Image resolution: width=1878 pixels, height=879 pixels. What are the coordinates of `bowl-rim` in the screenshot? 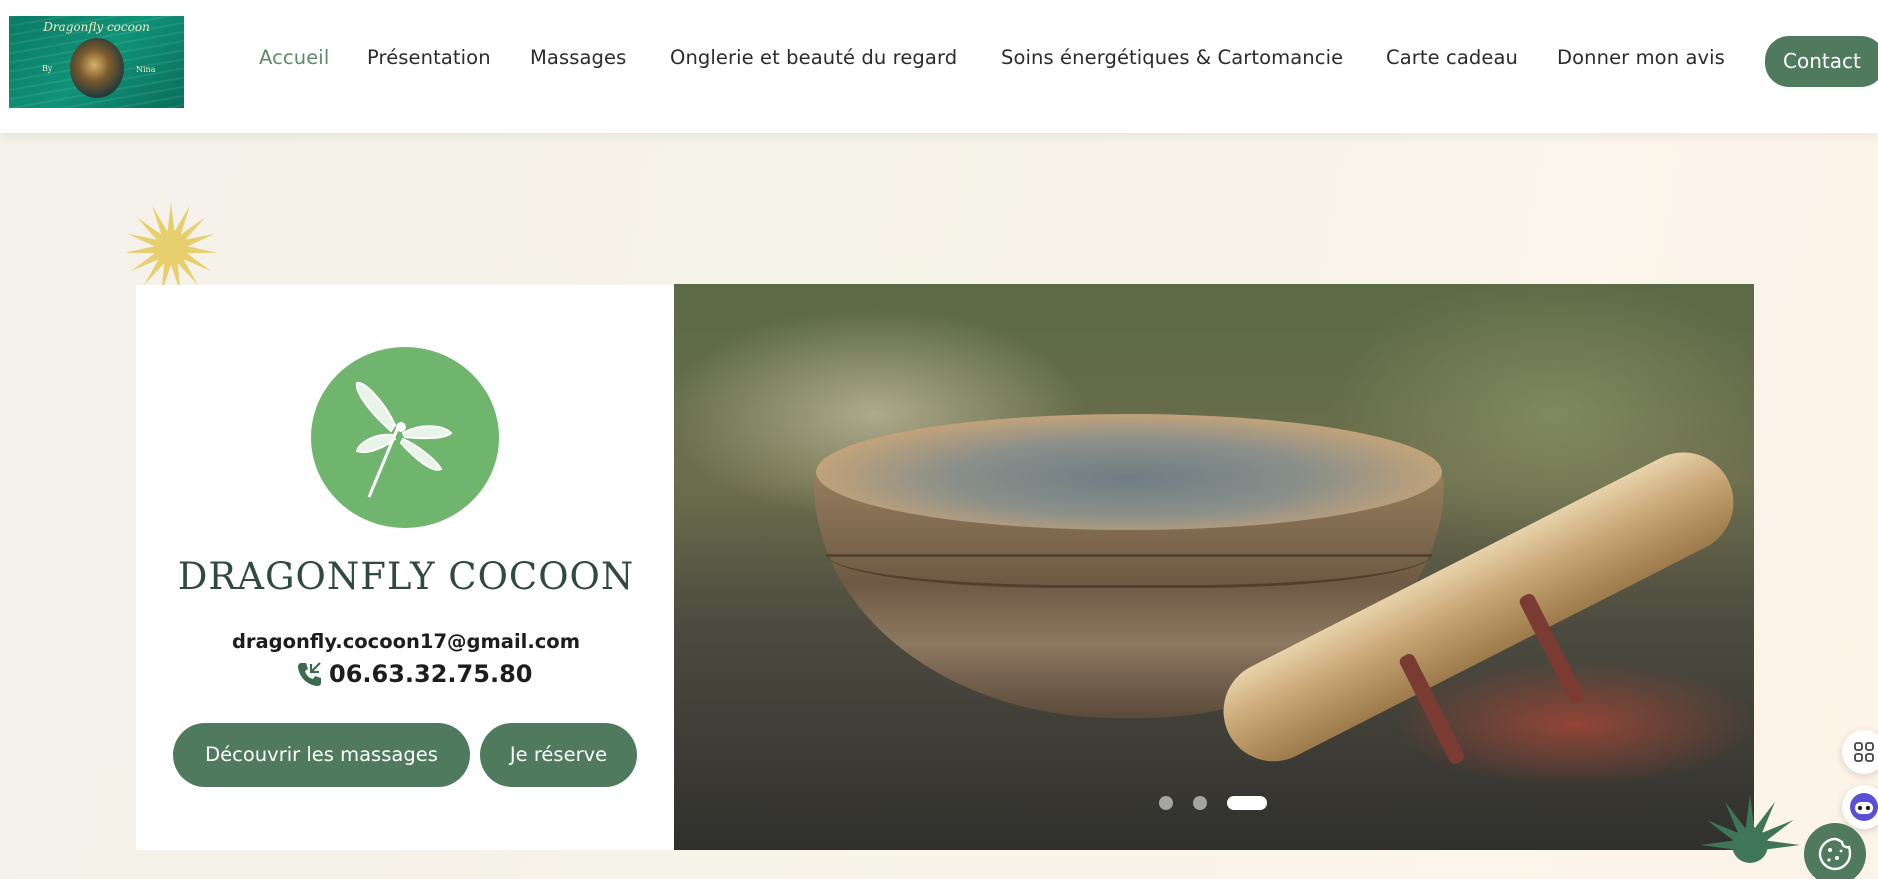 It's located at (1129, 472).